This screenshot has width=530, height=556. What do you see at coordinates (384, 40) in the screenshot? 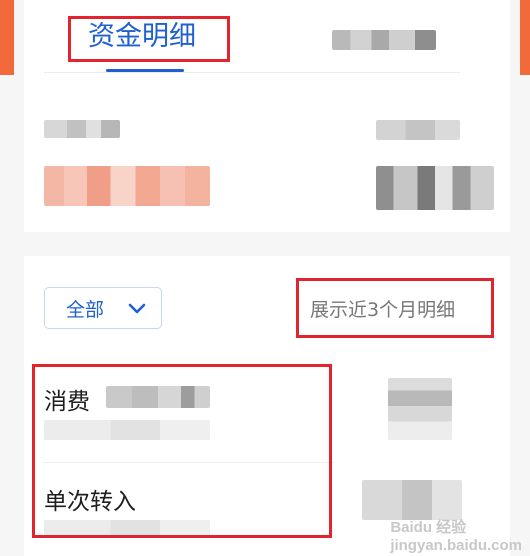
I see `obscured-header-value` at bounding box center [384, 40].